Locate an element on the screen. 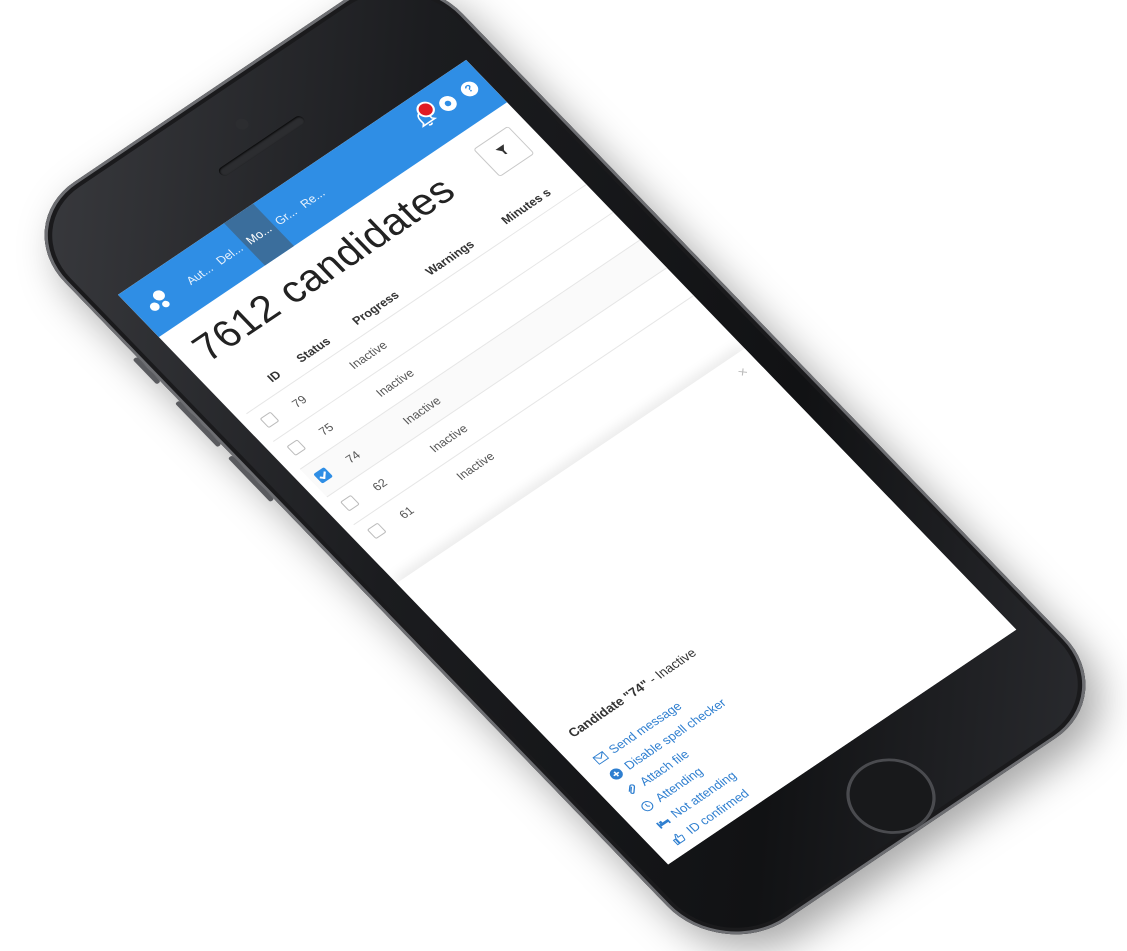  header-icons: ? is located at coordinates (447, 104).